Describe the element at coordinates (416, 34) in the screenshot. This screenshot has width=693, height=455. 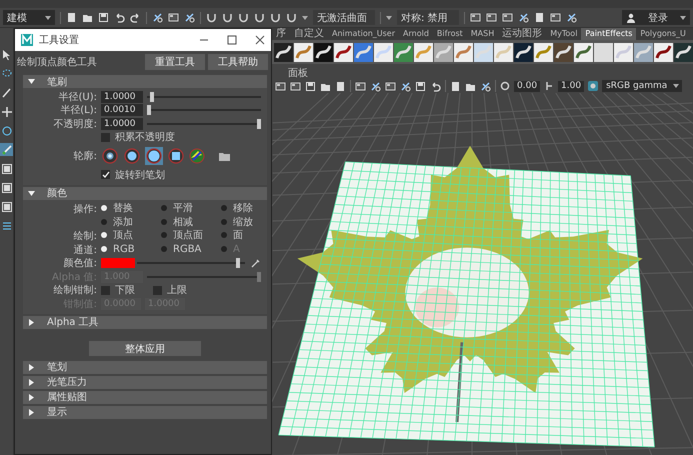
I see `shelf-tab: Arnold` at that location.